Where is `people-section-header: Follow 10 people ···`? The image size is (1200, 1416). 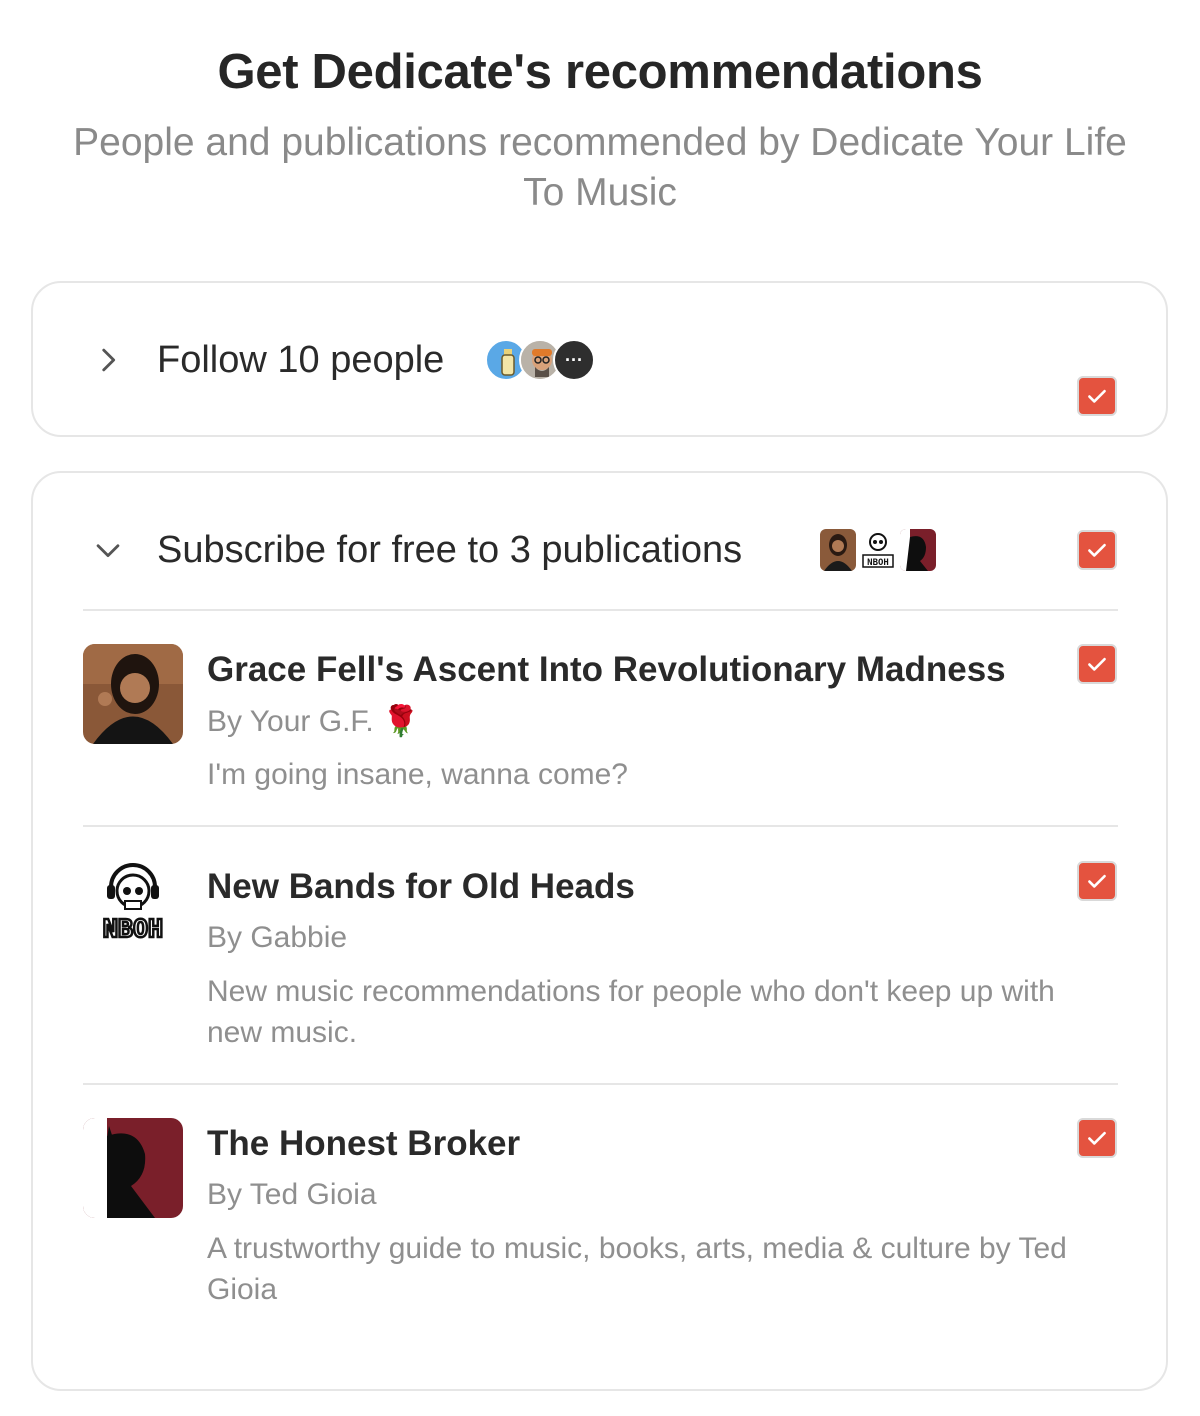
people-section-header: Follow 10 people ··· is located at coordinates (599, 368).